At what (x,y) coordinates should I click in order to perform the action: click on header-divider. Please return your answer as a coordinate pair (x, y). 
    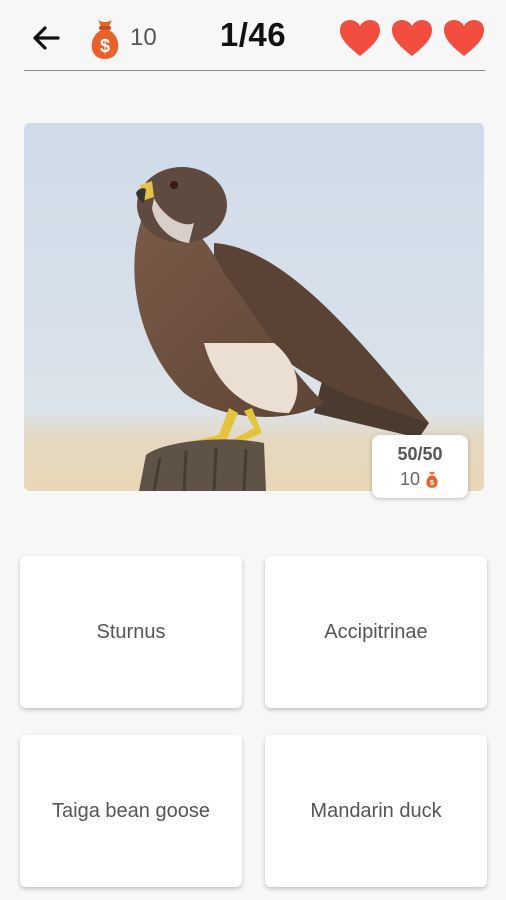
    Looking at the image, I should click on (254, 70).